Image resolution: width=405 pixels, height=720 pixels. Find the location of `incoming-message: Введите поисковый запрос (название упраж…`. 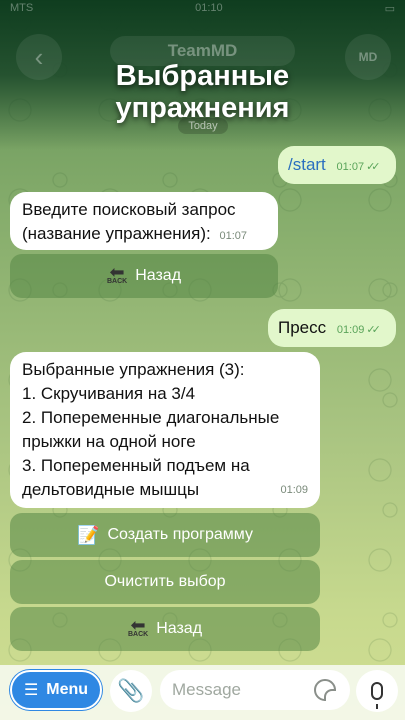

incoming-message: Введите поисковый запрос (название упраж… is located at coordinates (144, 221).